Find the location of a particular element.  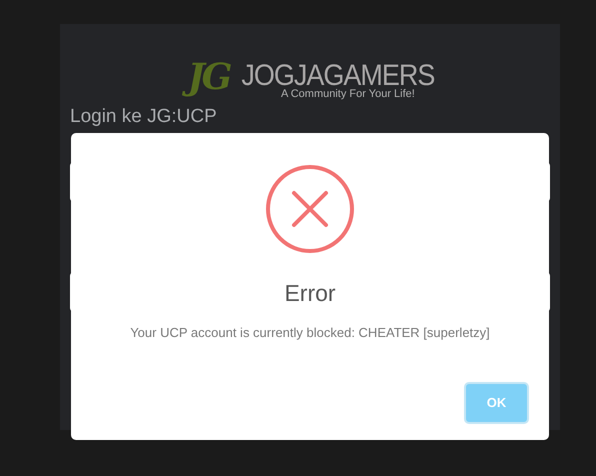

error-icon is located at coordinates (310, 209).